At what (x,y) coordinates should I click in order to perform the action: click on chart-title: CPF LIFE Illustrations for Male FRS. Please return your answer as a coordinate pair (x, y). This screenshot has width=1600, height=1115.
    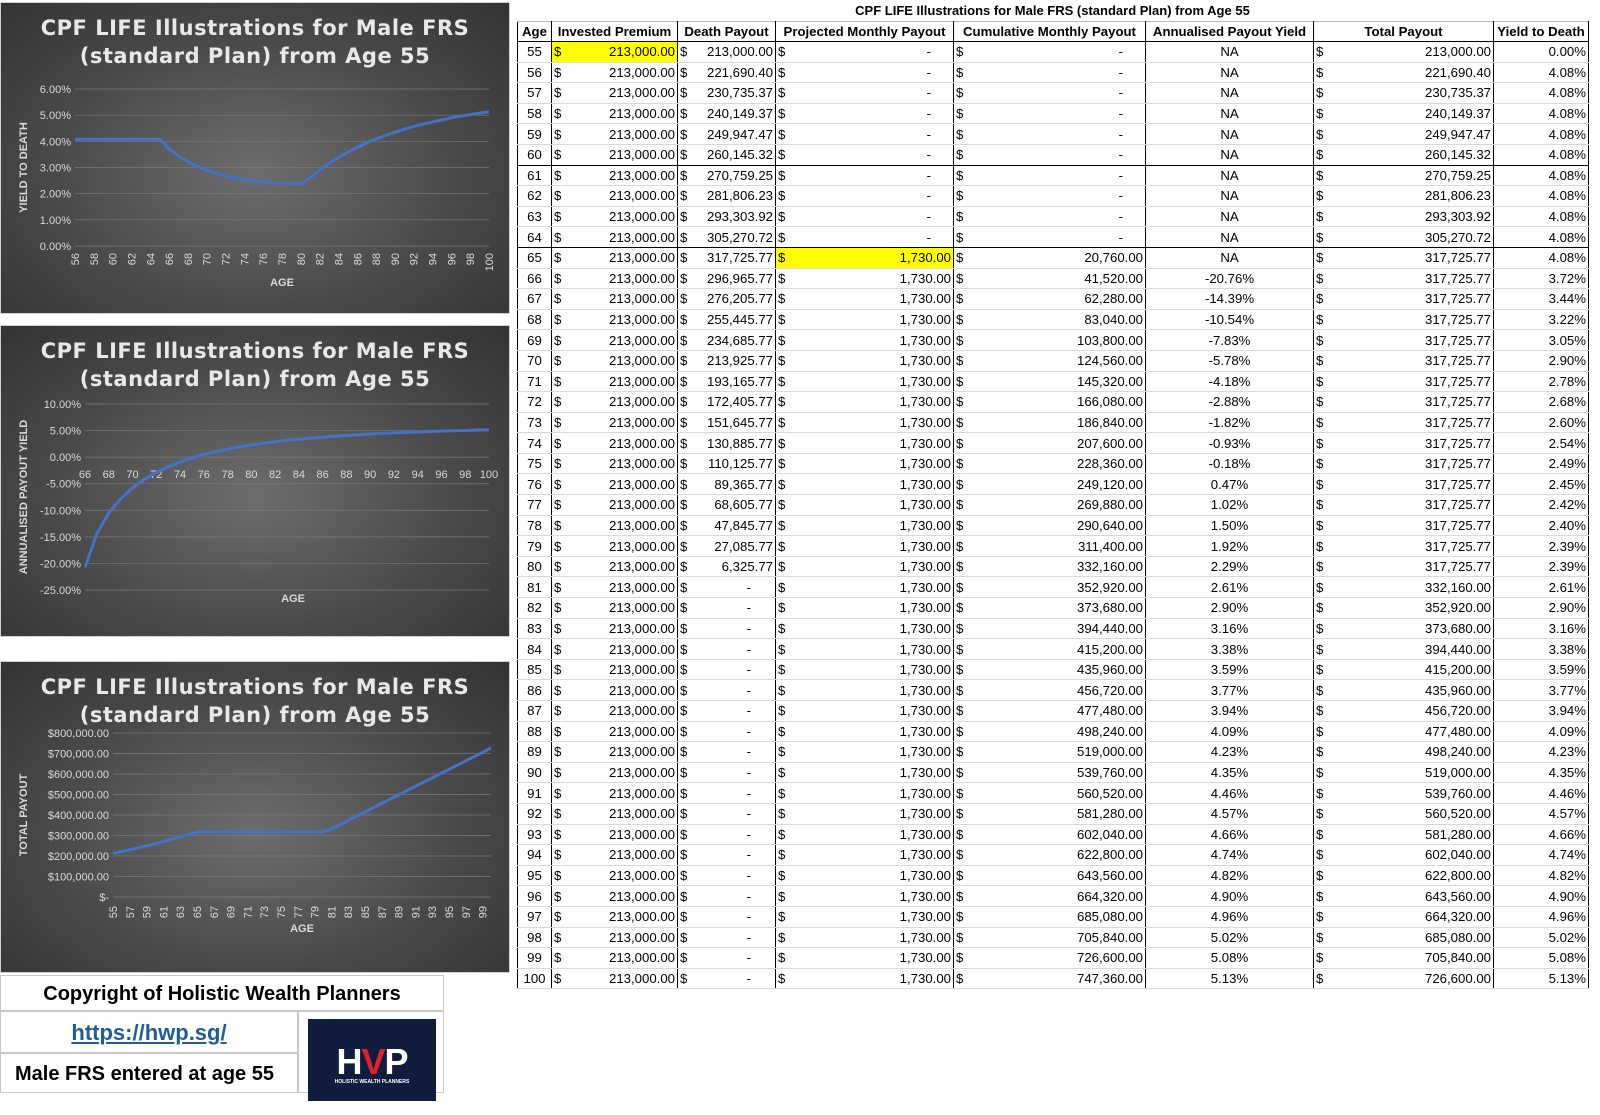
    Looking at the image, I should click on (255, 687).